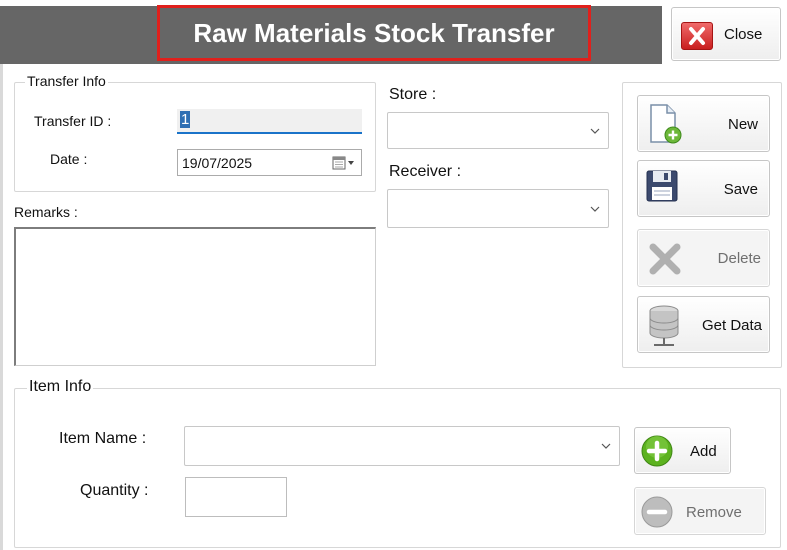 The width and height of the screenshot is (787, 550). Describe the element at coordinates (714, 512) in the screenshot. I see `remove-button-label: Remove` at that location.